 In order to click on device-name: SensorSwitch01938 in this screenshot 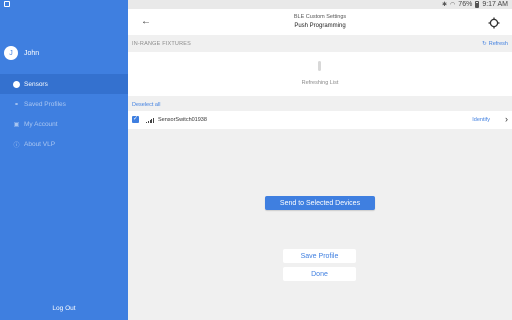, I will do `click(182, 120)`.